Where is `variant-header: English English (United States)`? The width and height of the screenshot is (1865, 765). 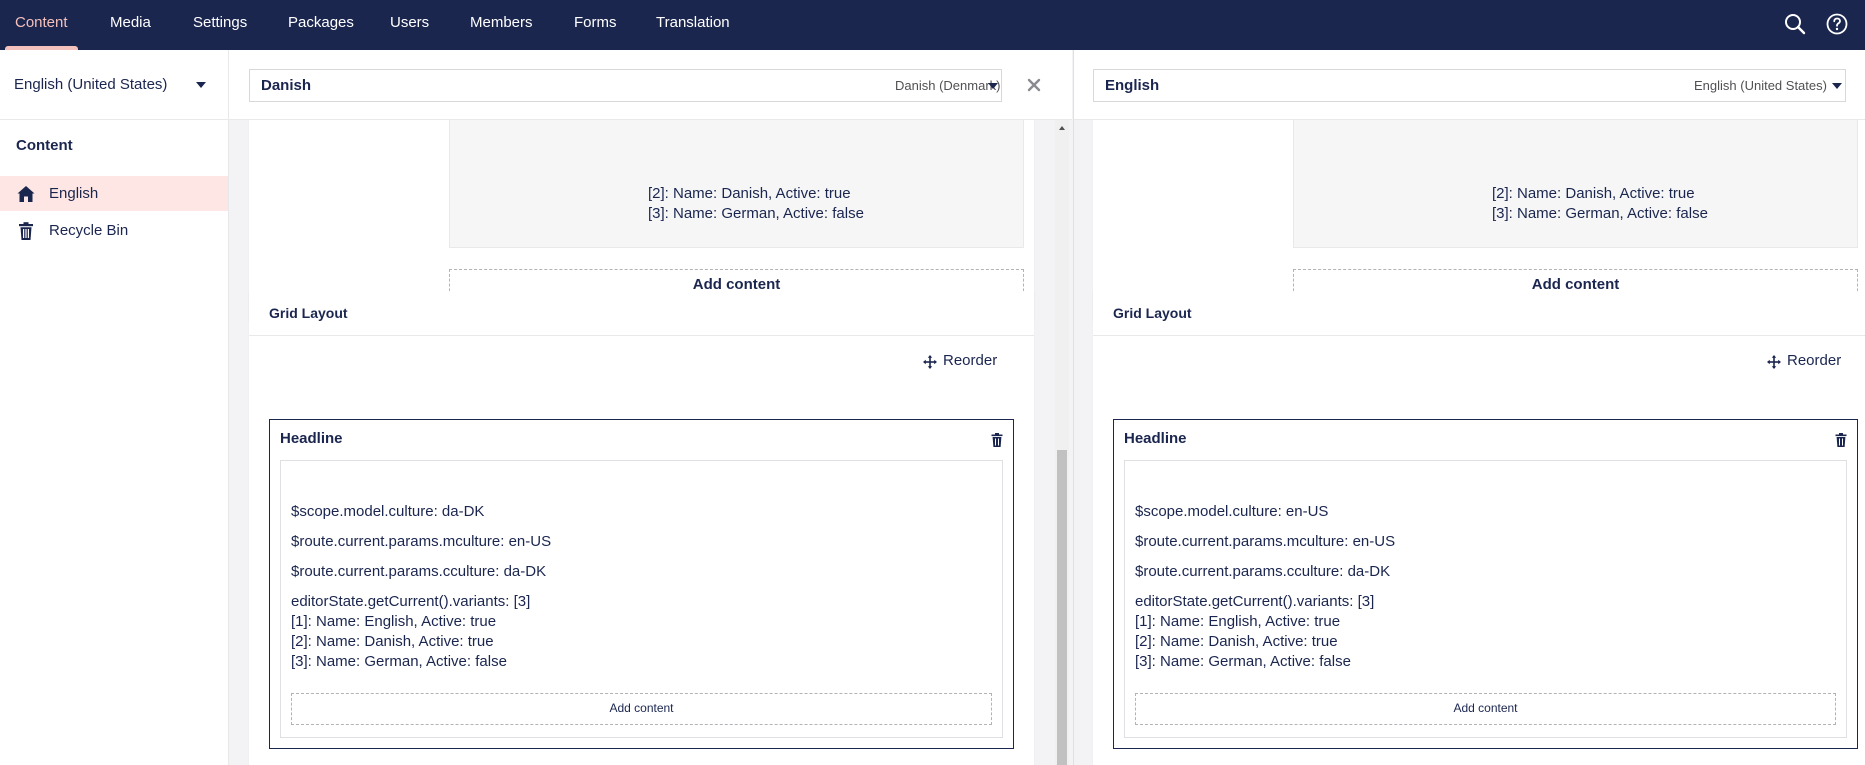
variant-header: English English (United States) is located at coordinates (1469, 85).